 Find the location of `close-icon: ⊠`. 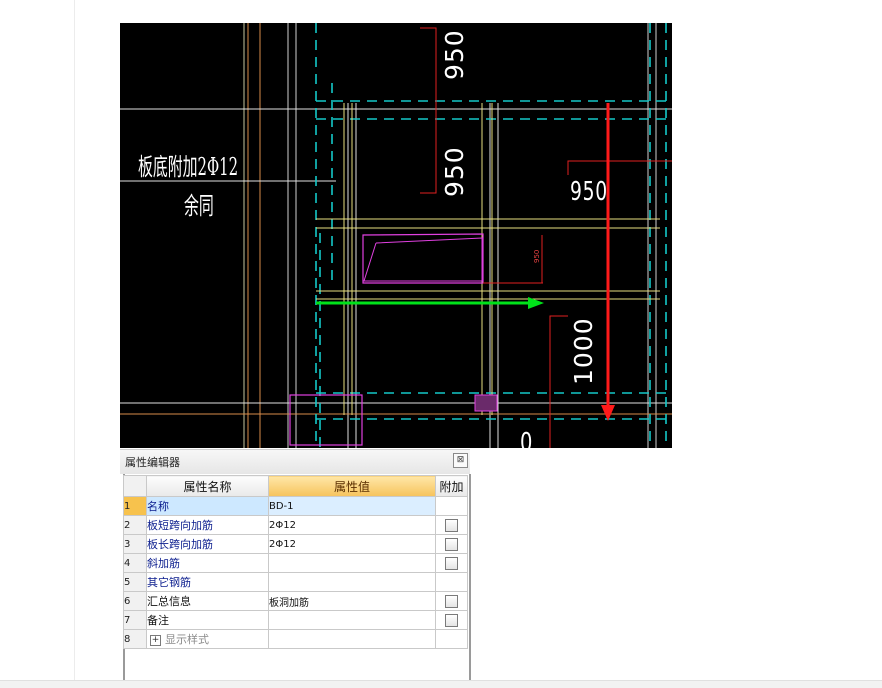

close-icon: ⊠ is located at coordinates (460, 460).